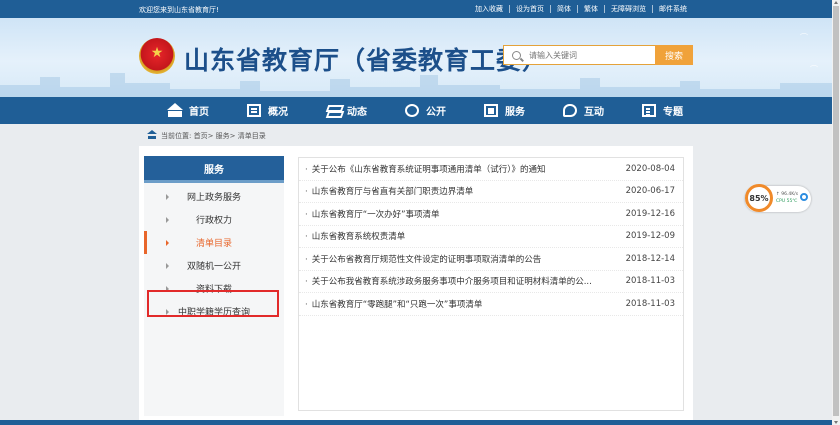  Describe the element at coordinates (416, 422) in the screenshot. I see `footer-strip` at that location.